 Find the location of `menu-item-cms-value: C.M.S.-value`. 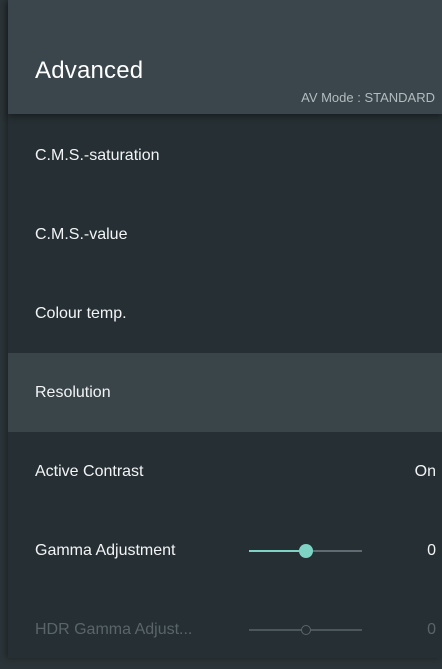

menu-item-cms-value: C.M.S.-value is located at coordinates (225, 234).